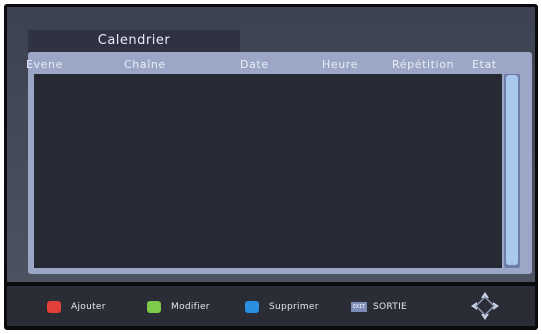  I want to click on directional-pad-icon, so click(485, 306).